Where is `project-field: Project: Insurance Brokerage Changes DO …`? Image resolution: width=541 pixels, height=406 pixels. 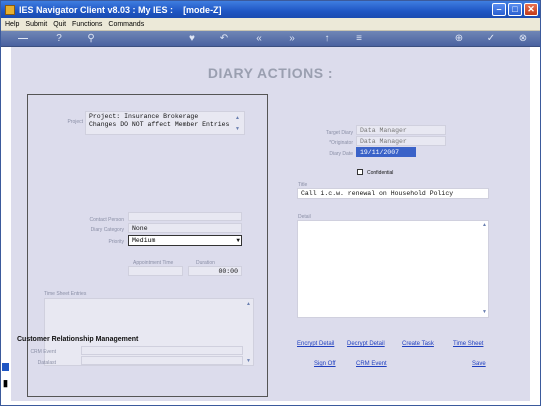 project-field: Project: Insurance Brokerage Changes DO … is located at coordinates (165, 123).